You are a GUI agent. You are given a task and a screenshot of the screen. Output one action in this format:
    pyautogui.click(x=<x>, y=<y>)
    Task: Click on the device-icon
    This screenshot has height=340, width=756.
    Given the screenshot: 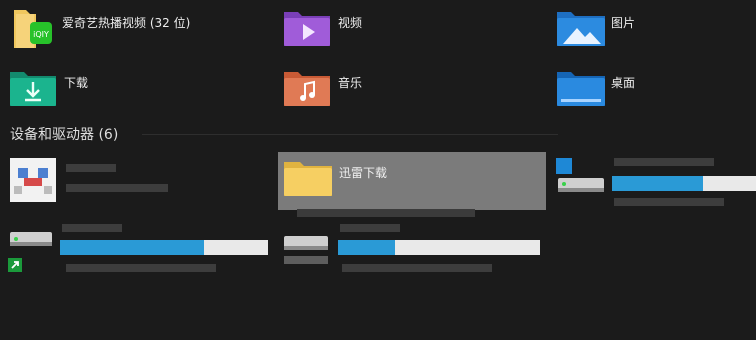 What is the action you would take?
    pyautogui.click(x=33, y=180)
    